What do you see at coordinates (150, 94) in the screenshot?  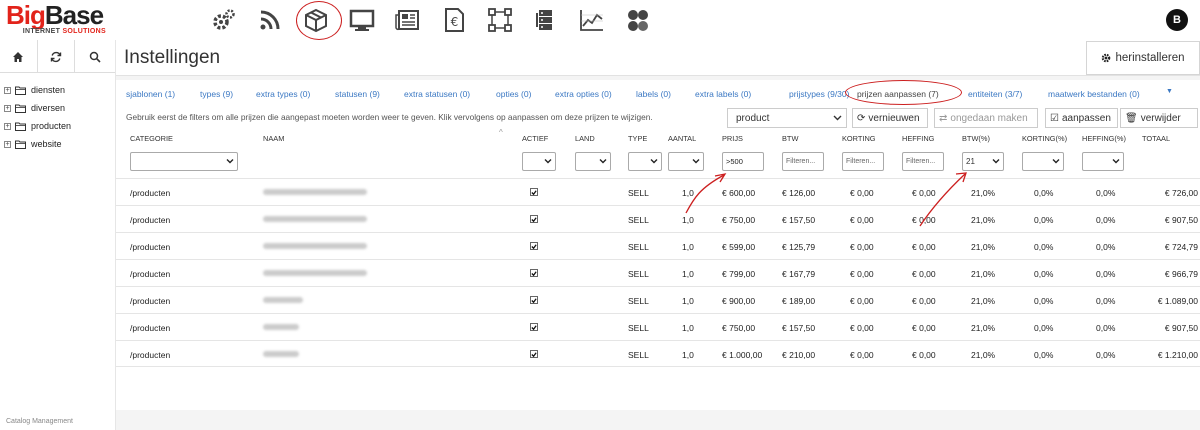 I see `tab-sjablonen: sjablonen (1)` at bounding box center [150, 94].